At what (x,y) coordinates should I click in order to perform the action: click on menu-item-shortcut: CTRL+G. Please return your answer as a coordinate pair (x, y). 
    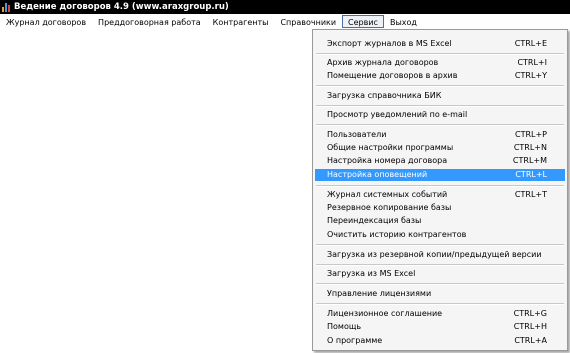
    Looking at the image, I should click on (530, 313).